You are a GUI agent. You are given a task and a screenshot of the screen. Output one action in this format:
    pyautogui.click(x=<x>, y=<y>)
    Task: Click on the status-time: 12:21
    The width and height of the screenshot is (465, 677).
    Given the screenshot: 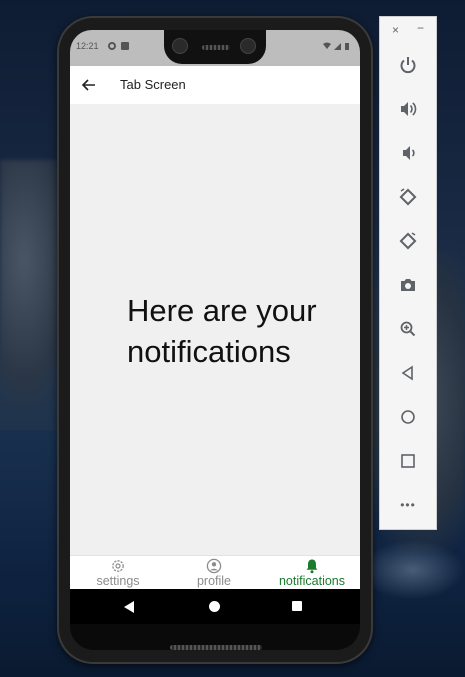 What is the action you would take?
    pyautogui.click(x=87, y=46)
    